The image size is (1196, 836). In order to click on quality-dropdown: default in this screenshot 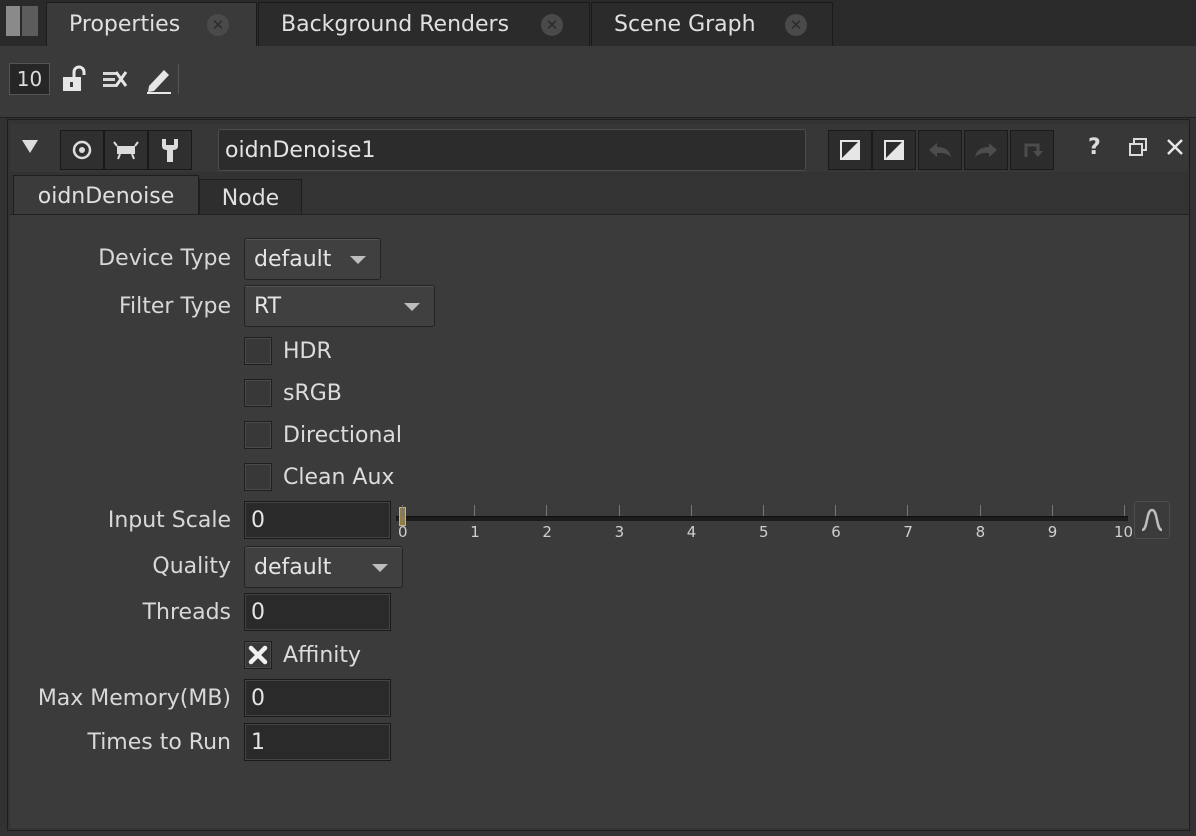, I will do `click(323, 567)`.